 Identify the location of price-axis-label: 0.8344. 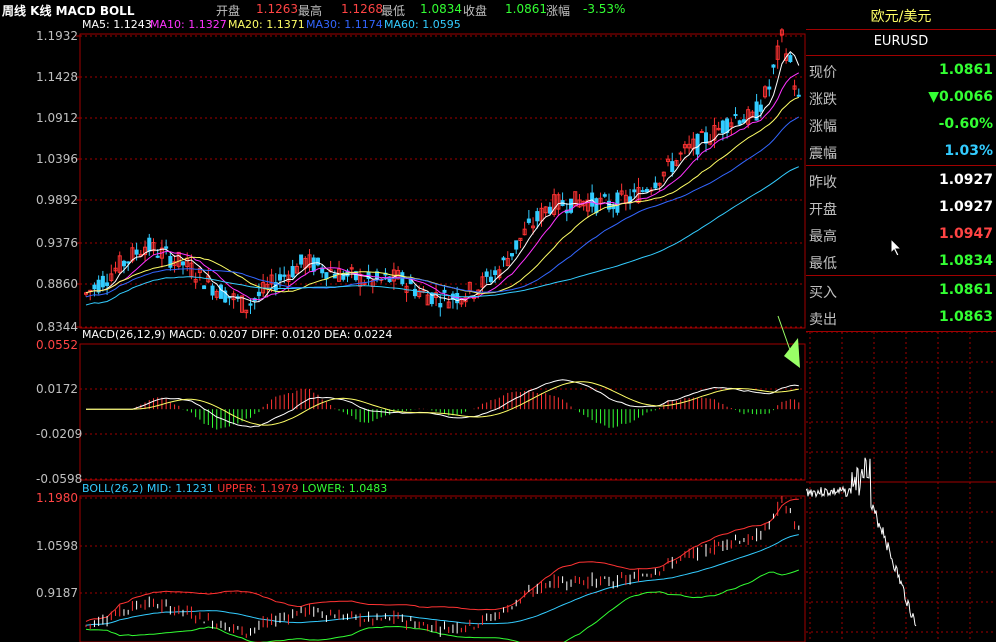
(57, 327).